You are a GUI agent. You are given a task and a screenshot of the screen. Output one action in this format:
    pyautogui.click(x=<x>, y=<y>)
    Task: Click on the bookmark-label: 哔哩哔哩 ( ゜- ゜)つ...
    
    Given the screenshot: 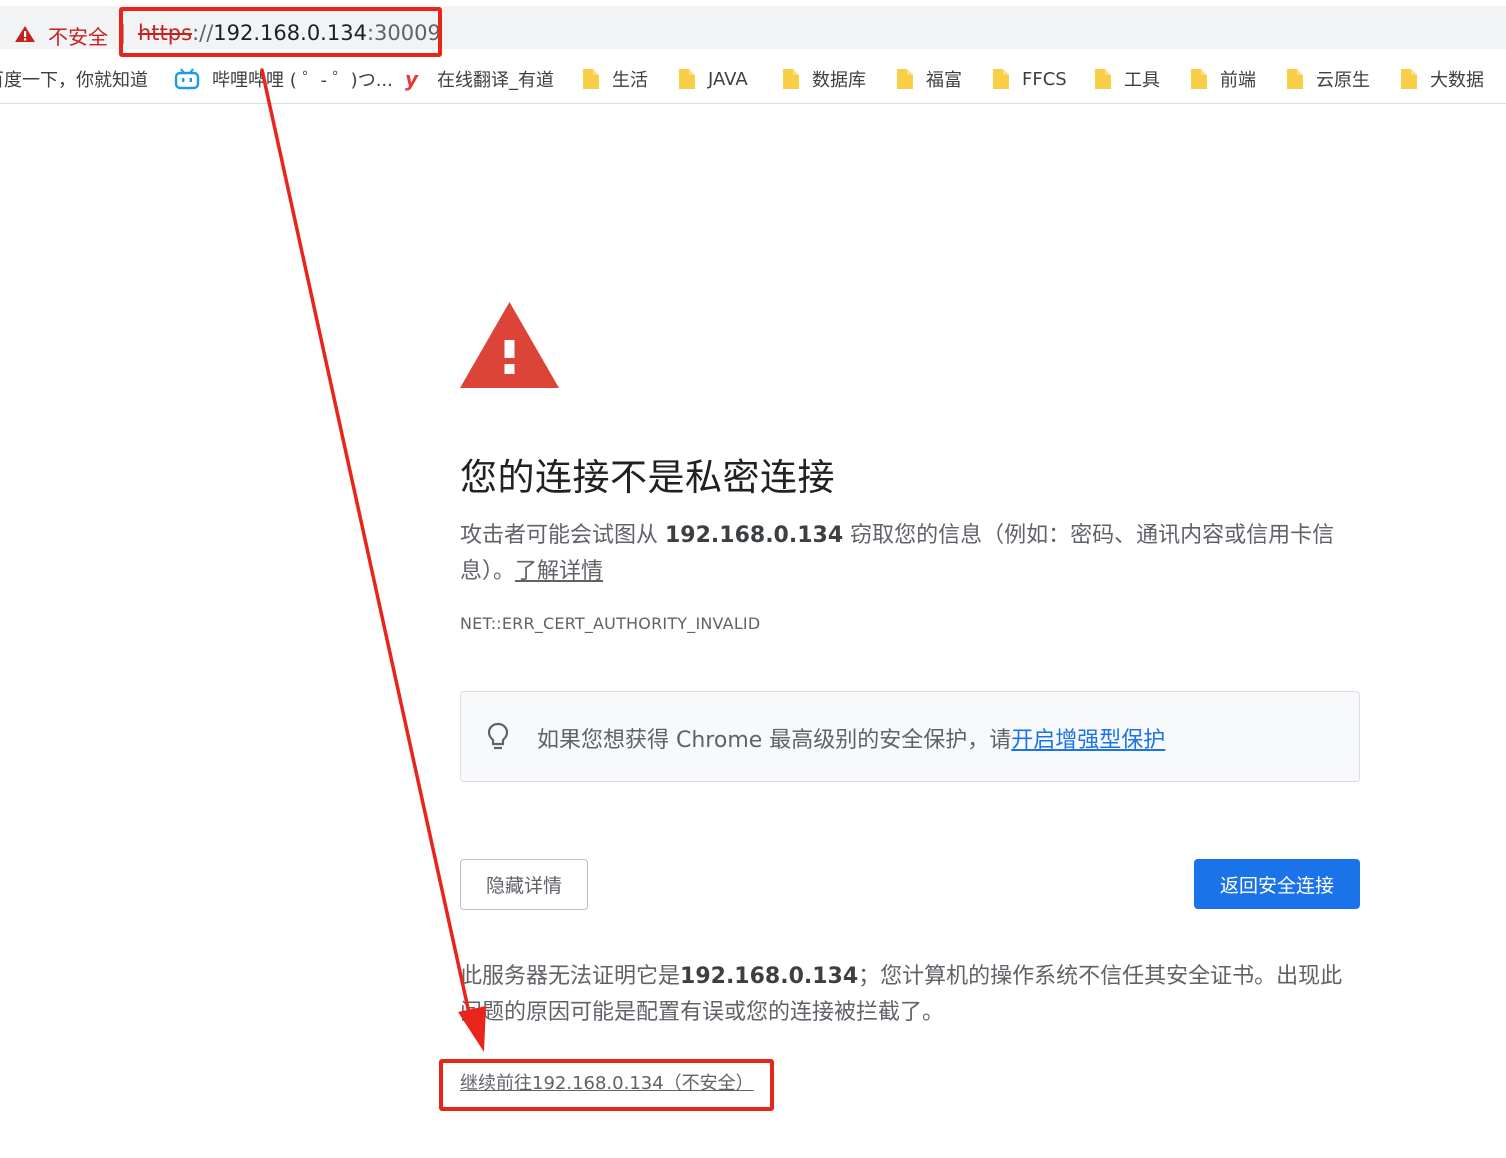 What is the action you would take?
    pyautogui.click(x=302, y=80)
    